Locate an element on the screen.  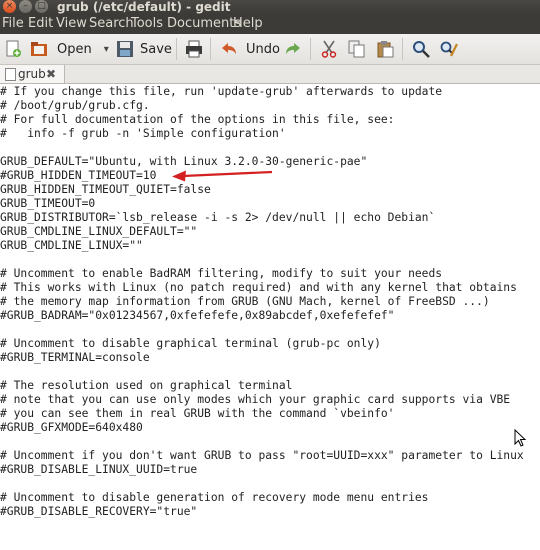
save-label: Save is located at coordinates (156, 49).